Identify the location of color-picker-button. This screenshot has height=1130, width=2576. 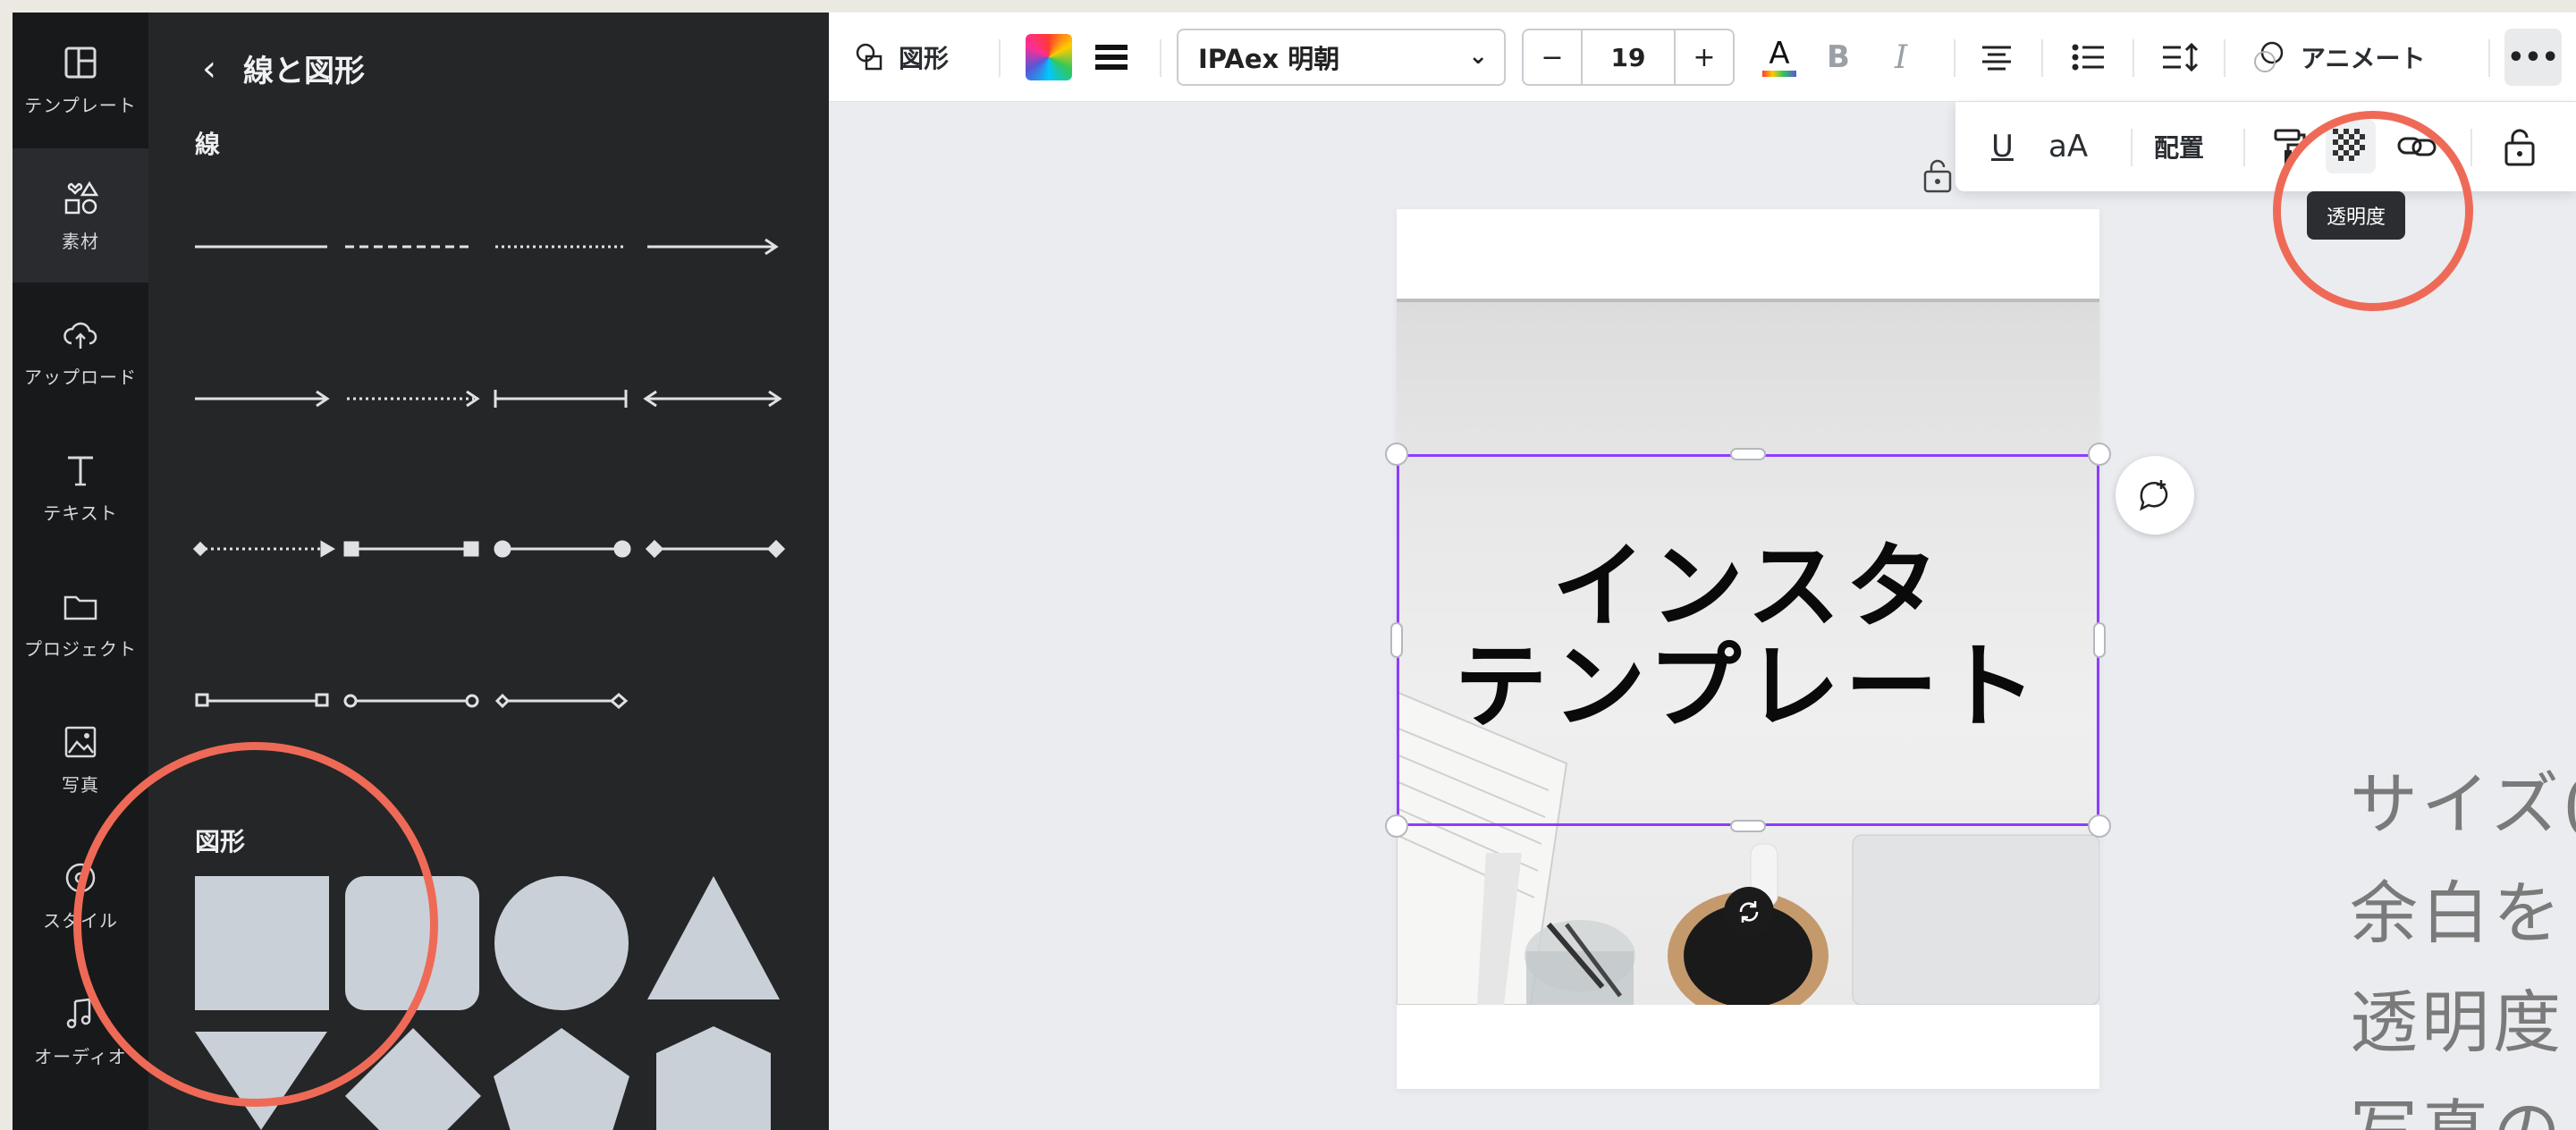
(1049, 57).